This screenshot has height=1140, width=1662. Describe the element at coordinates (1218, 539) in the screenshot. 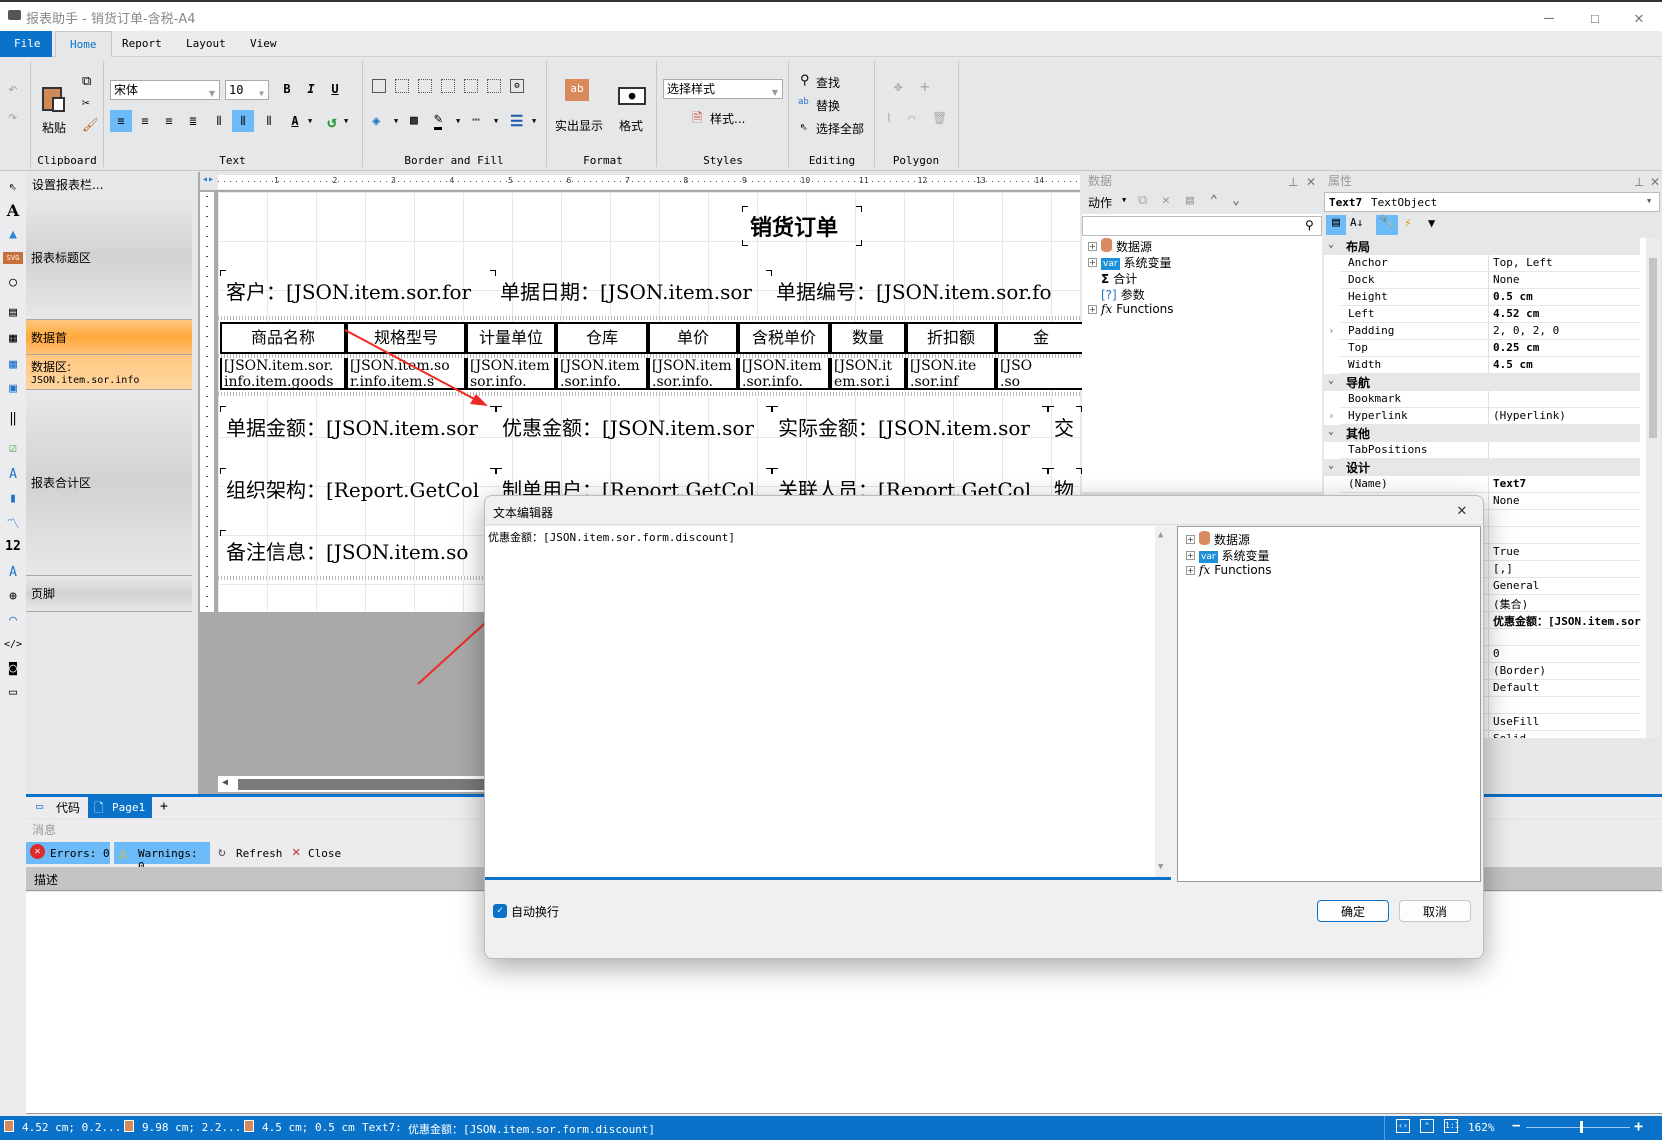

I see `dialog-tree-item: + 数据源` at that location.